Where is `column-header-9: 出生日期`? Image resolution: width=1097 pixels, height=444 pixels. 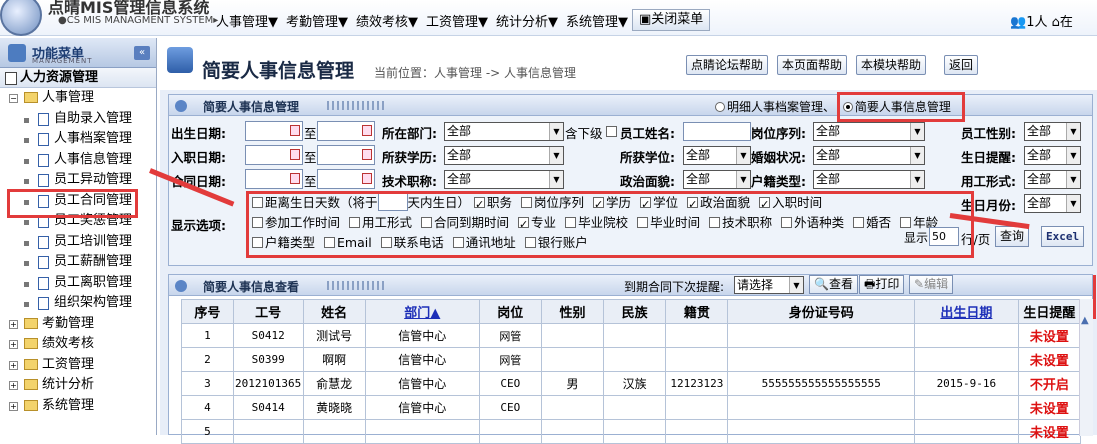 column-header-9: 出生日期 is located at coordinates (966, 311).